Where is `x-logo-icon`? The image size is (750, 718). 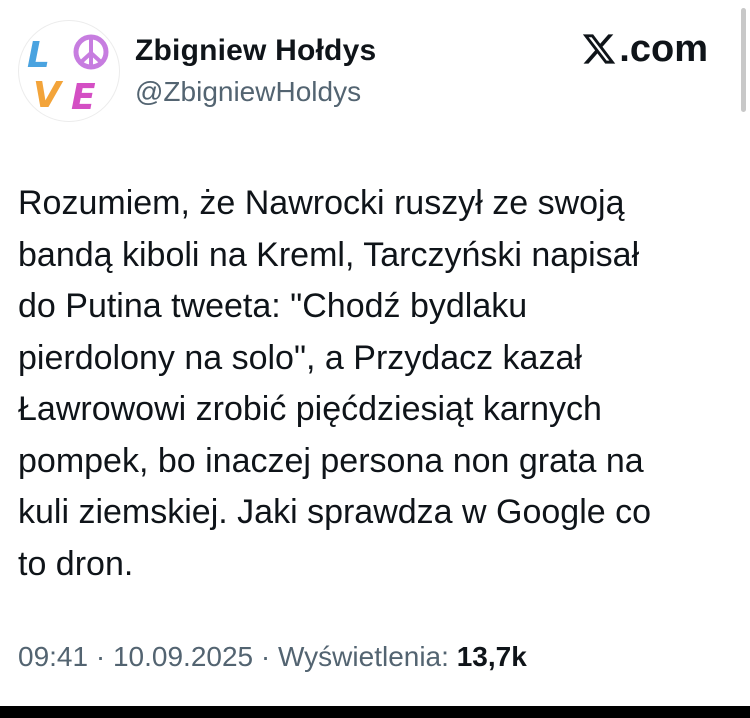 x-logo-icon is located at coordinates (599, 49).